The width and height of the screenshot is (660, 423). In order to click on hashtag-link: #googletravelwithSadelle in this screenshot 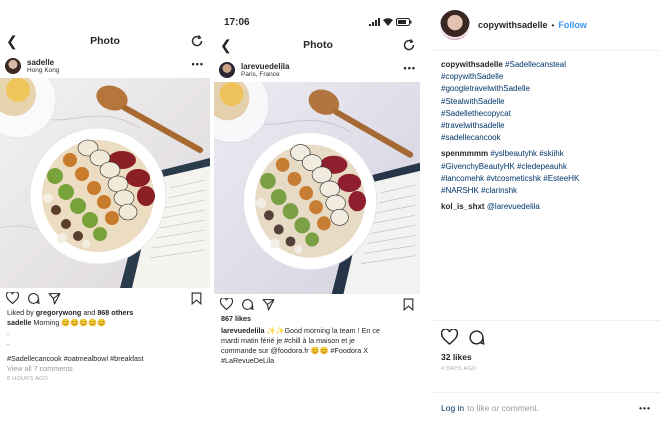, I will do `click(485, 88)`.